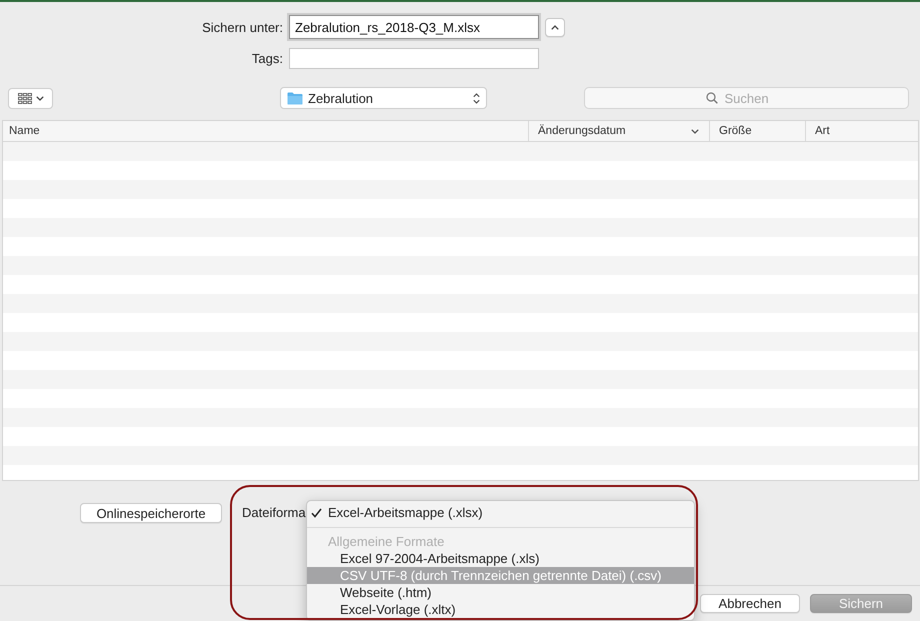 The image size is (920, 621). I want to click on sort-chevron-icon, so click(695, 131).